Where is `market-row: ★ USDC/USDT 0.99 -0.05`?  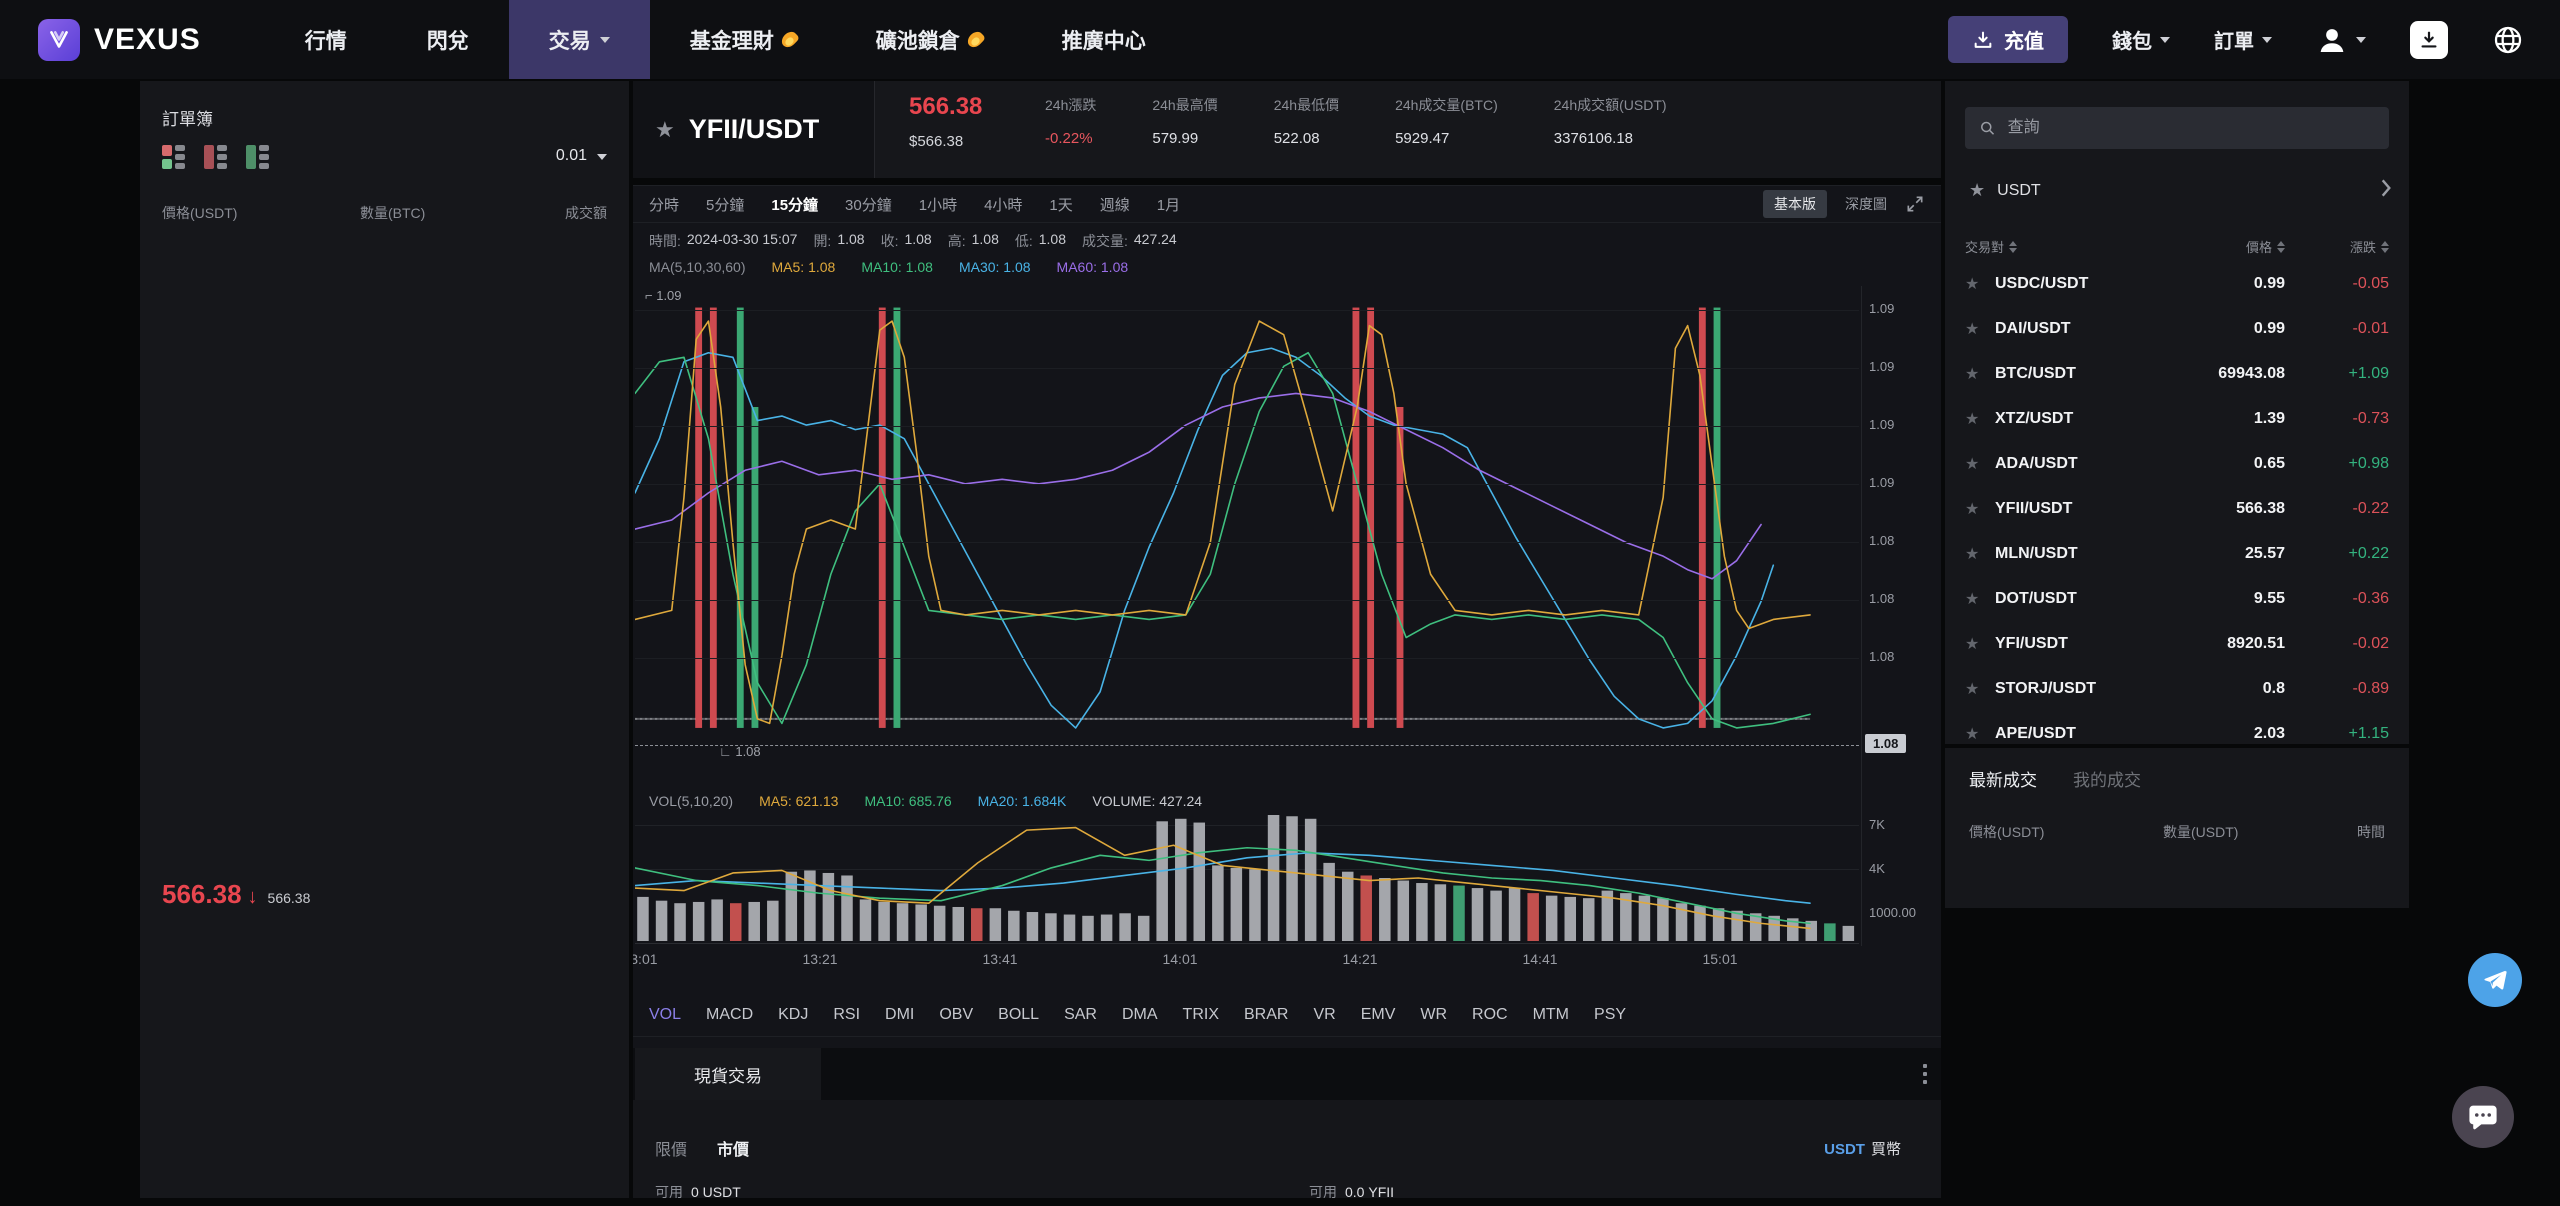 market-row: ★ USDC/USDT 0.99 -0.05 is located at coordinates (2177, 283).